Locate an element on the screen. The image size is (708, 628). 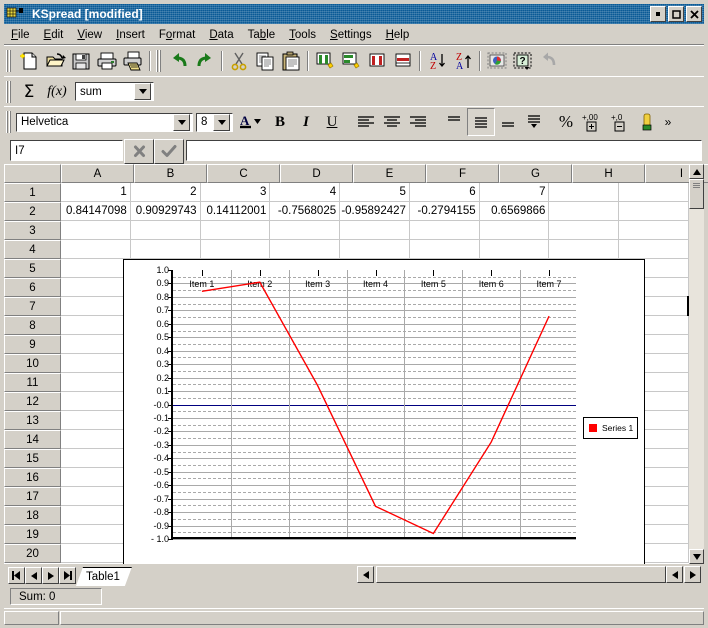
horizontal-scrollbar is located at coordinates (528, 575).